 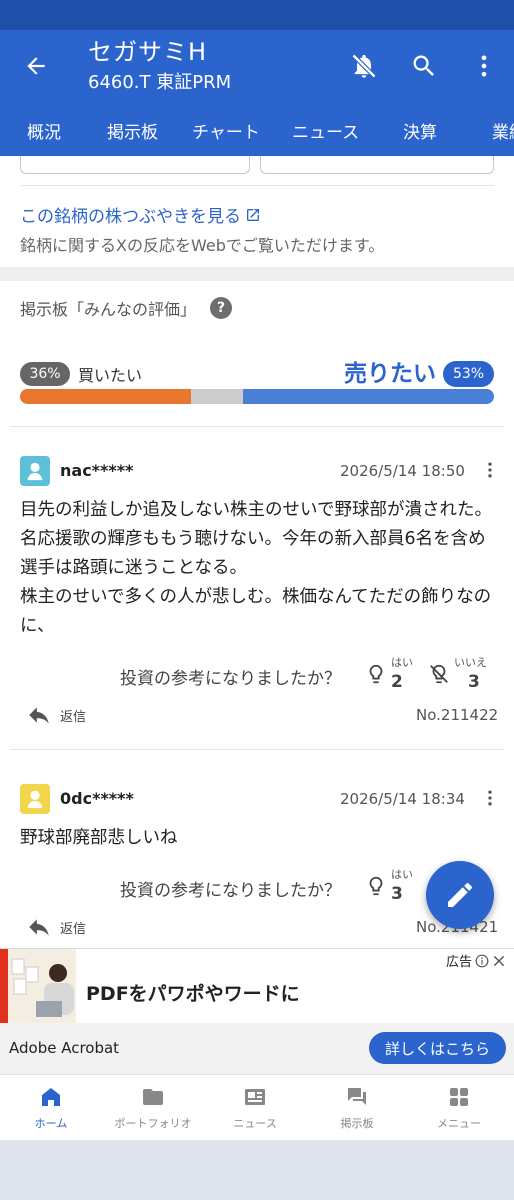 I want to click on notification-off-button, so click(x=364, y=66).